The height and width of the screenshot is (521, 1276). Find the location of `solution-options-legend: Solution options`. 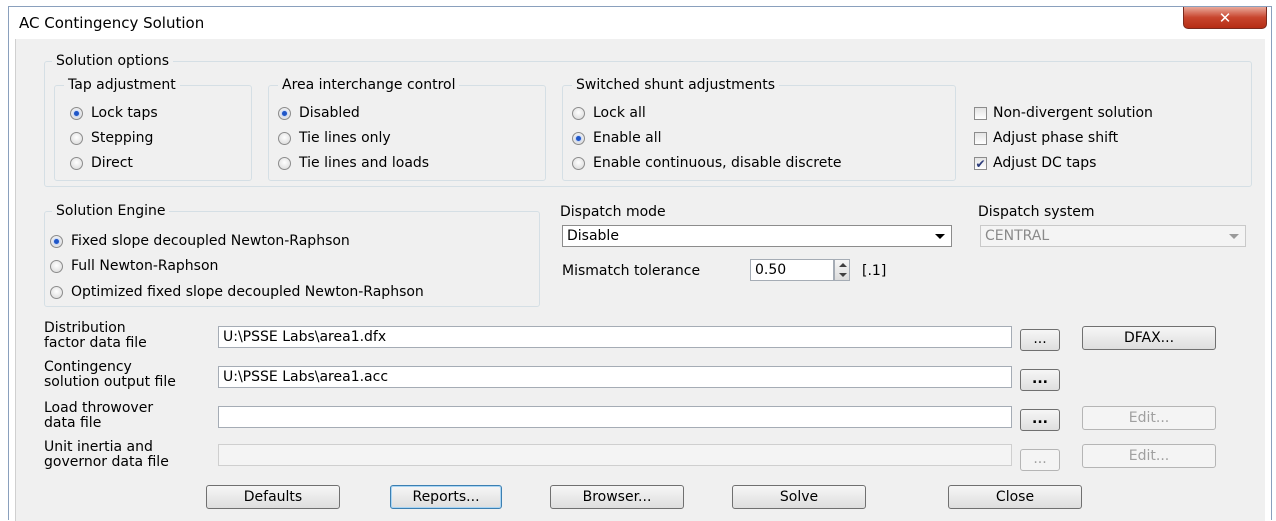

solution-options-legend: Solution options is located at coordinates (113, 61).